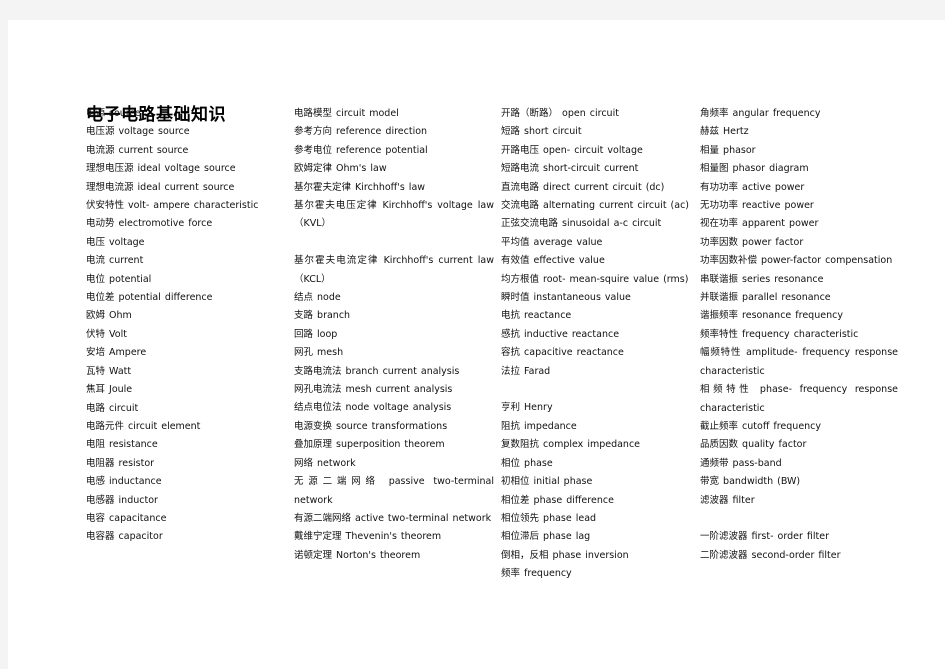 The height and width of the screenshot is (669, 945). Describe the element at coordinates (710, 482) in the screenshot. I see `term-chinese: 带宽` at that location.